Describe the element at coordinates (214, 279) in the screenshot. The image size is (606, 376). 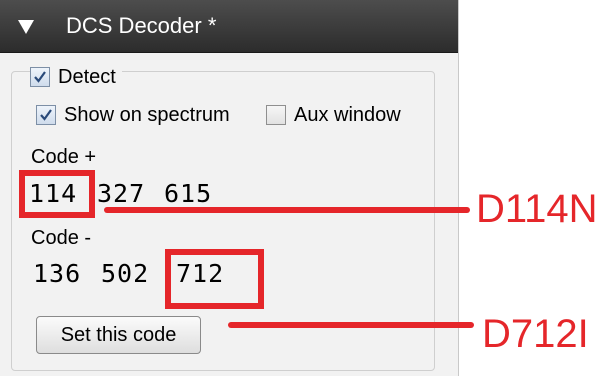
I see `highlight-box-code-minus` at that location.